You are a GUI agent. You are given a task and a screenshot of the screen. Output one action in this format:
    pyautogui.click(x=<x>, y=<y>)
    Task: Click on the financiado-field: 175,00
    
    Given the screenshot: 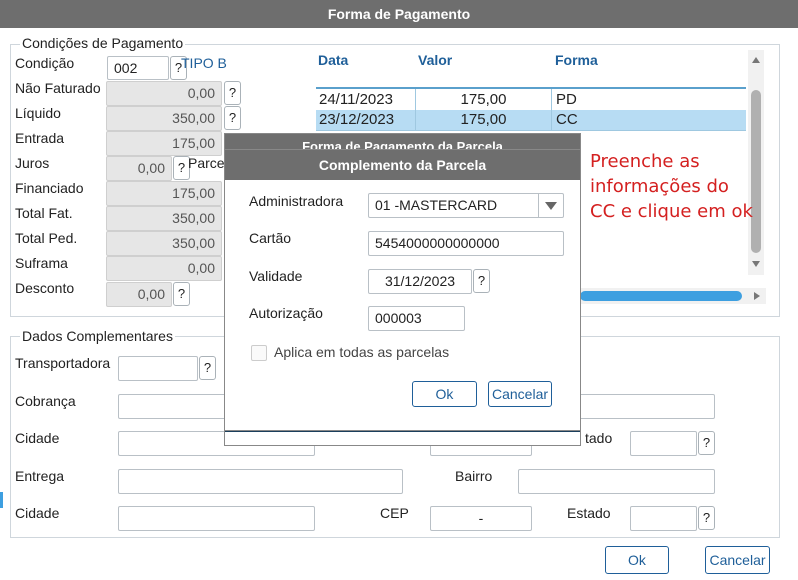 What is the action you would take?
    pyautogui.click(x=164, y=193)
    